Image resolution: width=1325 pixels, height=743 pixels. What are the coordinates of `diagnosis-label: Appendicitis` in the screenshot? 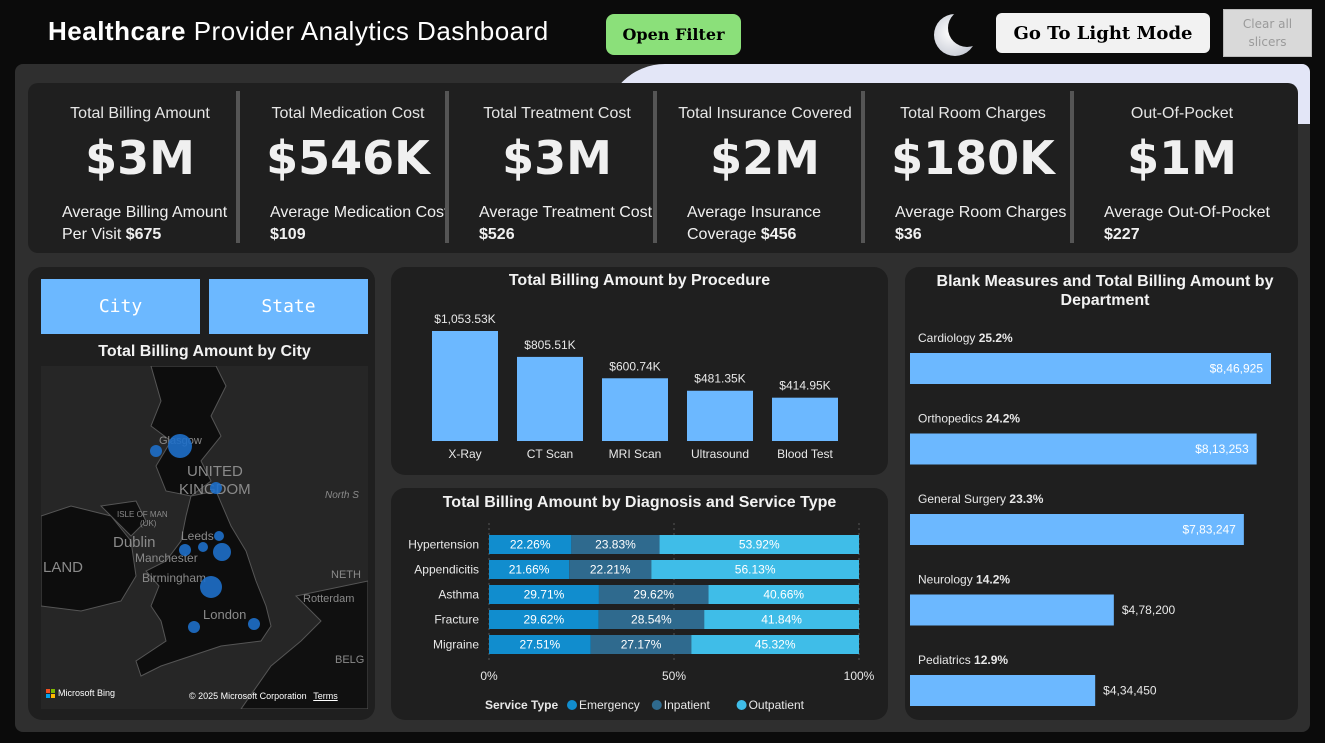 It's located at (446, 570).